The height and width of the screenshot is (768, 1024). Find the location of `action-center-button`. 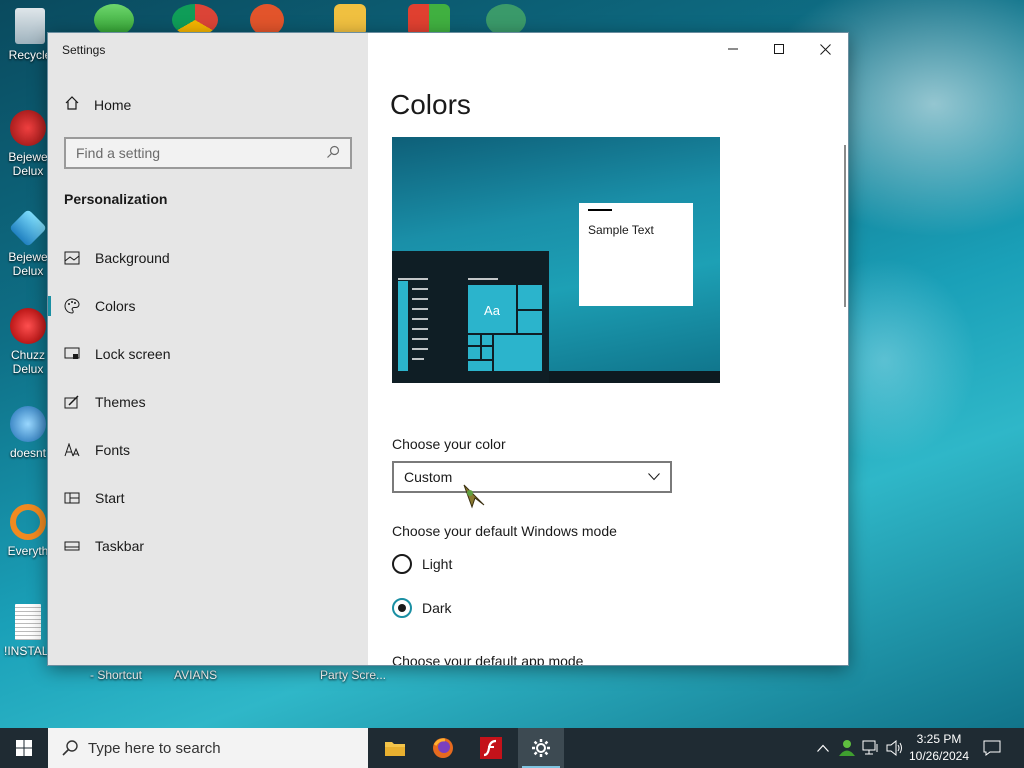

action-center-button is located at coordinates (992, 748).